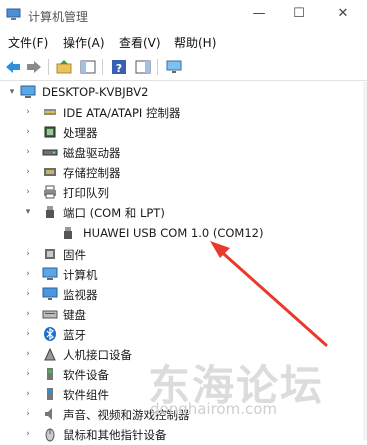 Image resolution: width=367 pixels, height=445 pixels. I want to click on tree-item-label: 计算机, so click(80, 275).